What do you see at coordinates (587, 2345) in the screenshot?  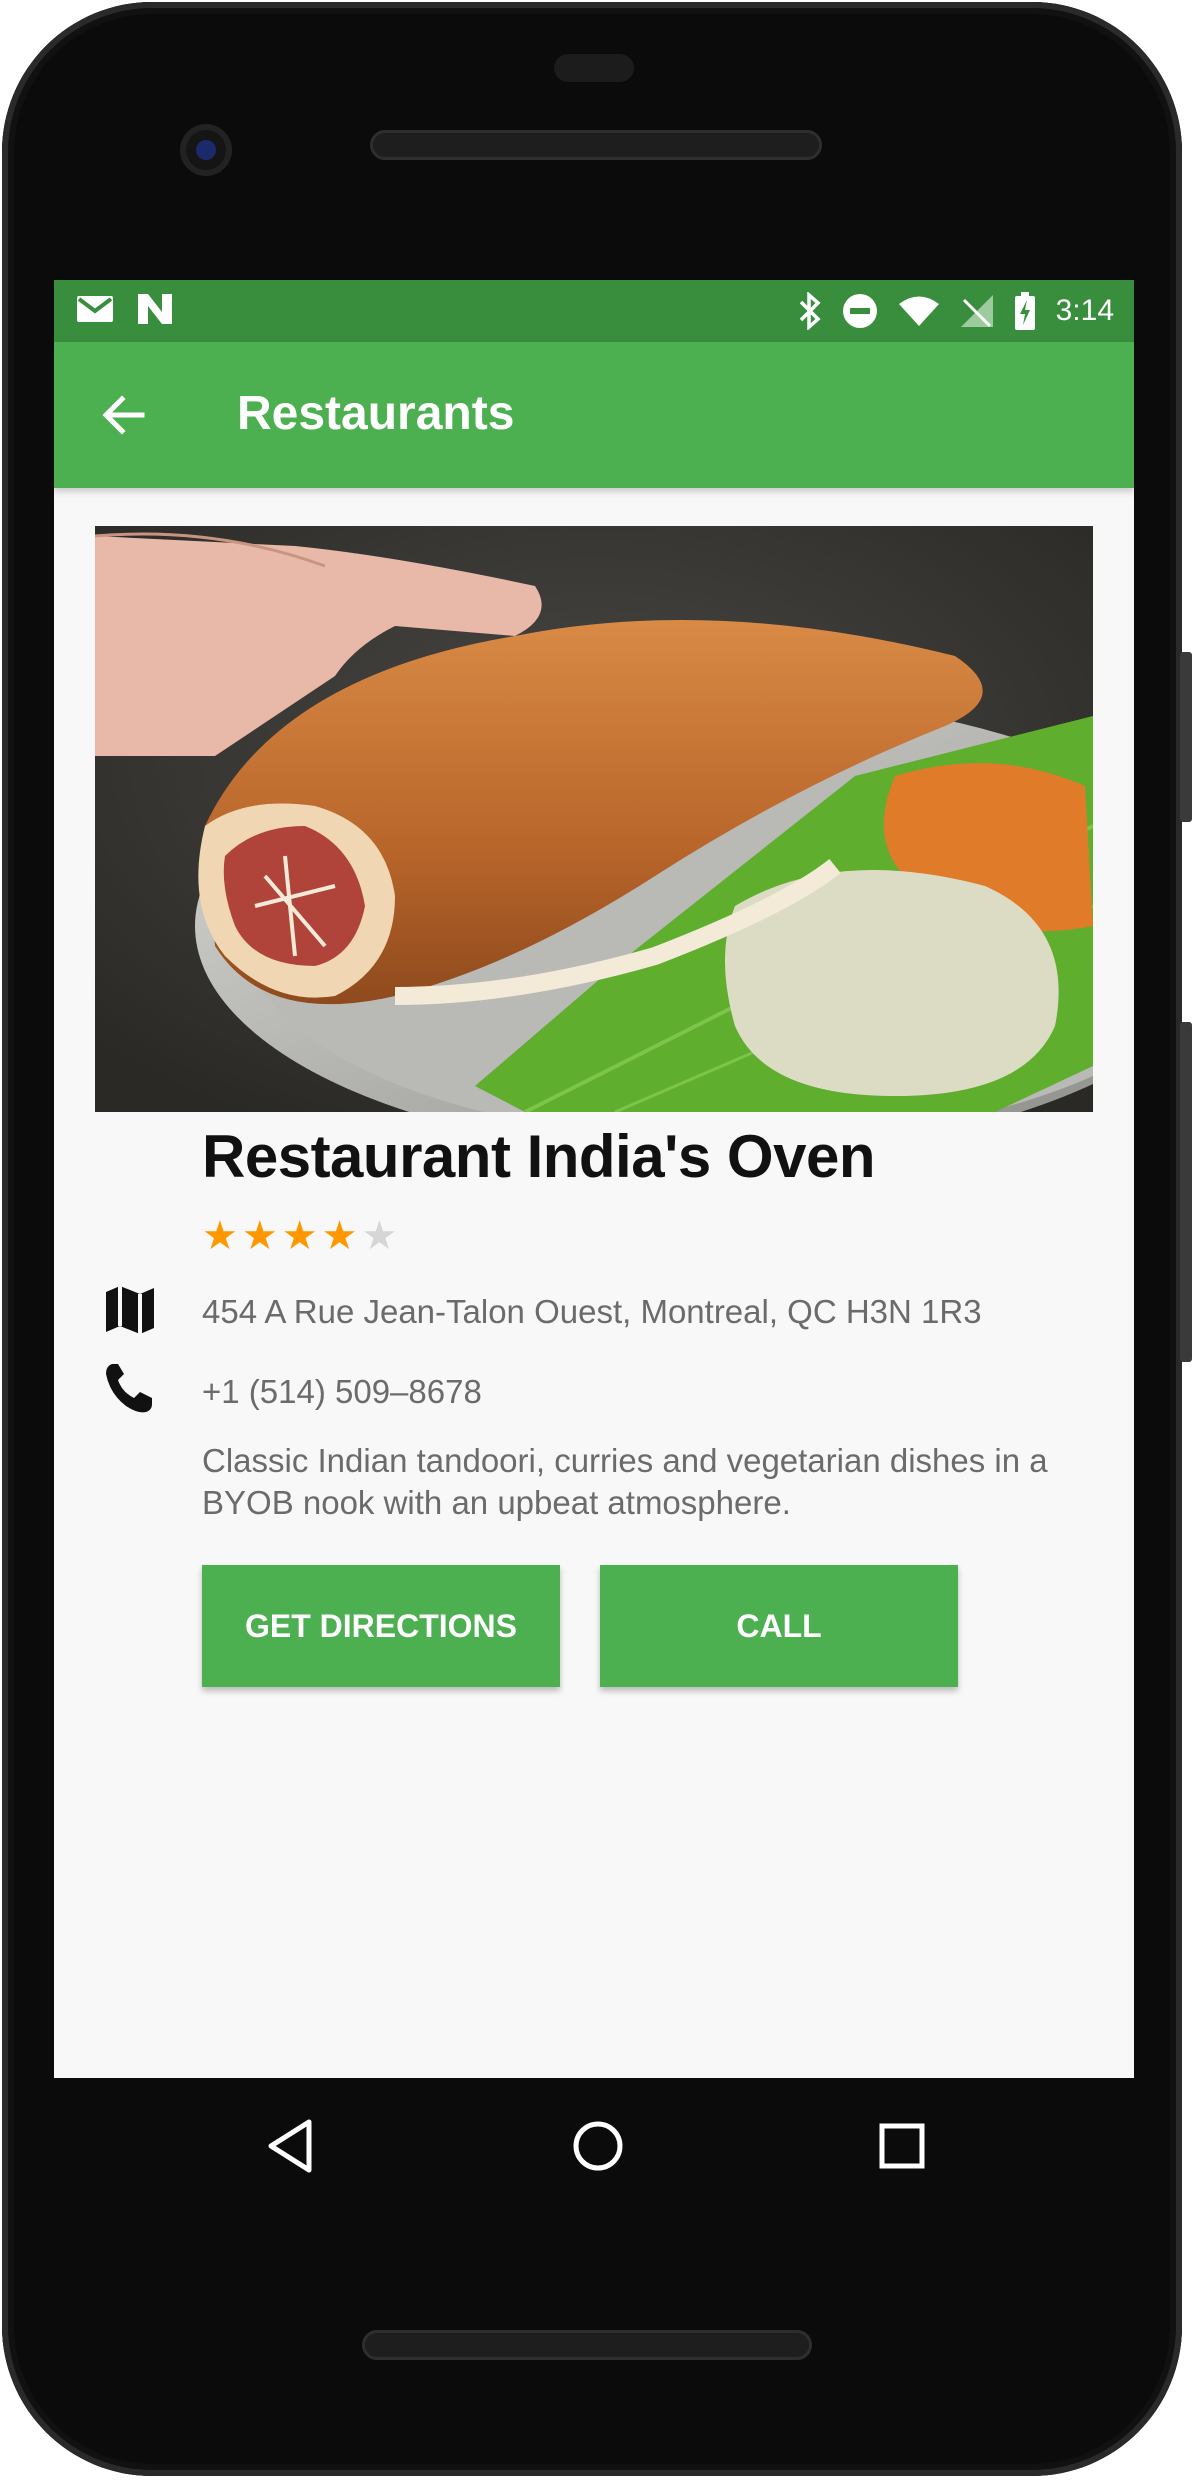 I see `bottom-speaker` at bounding box center [587, 2345].